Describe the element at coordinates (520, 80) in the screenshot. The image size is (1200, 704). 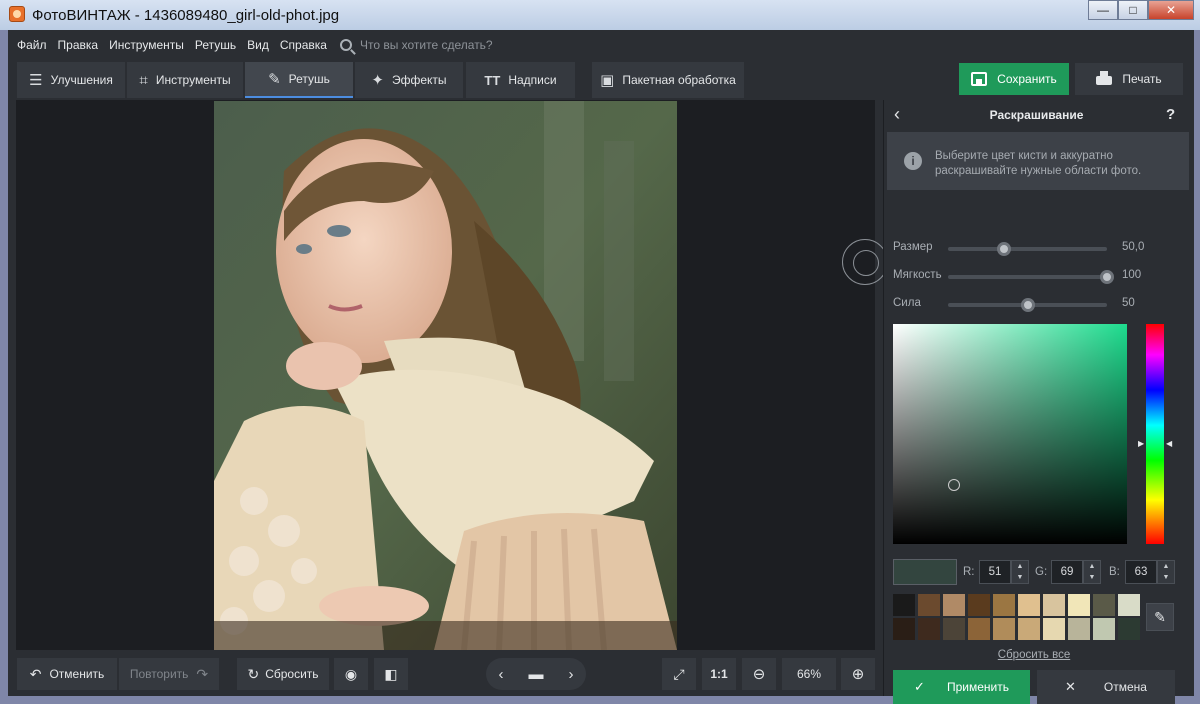
I see `tab-captions: TT Надписи` at that location.